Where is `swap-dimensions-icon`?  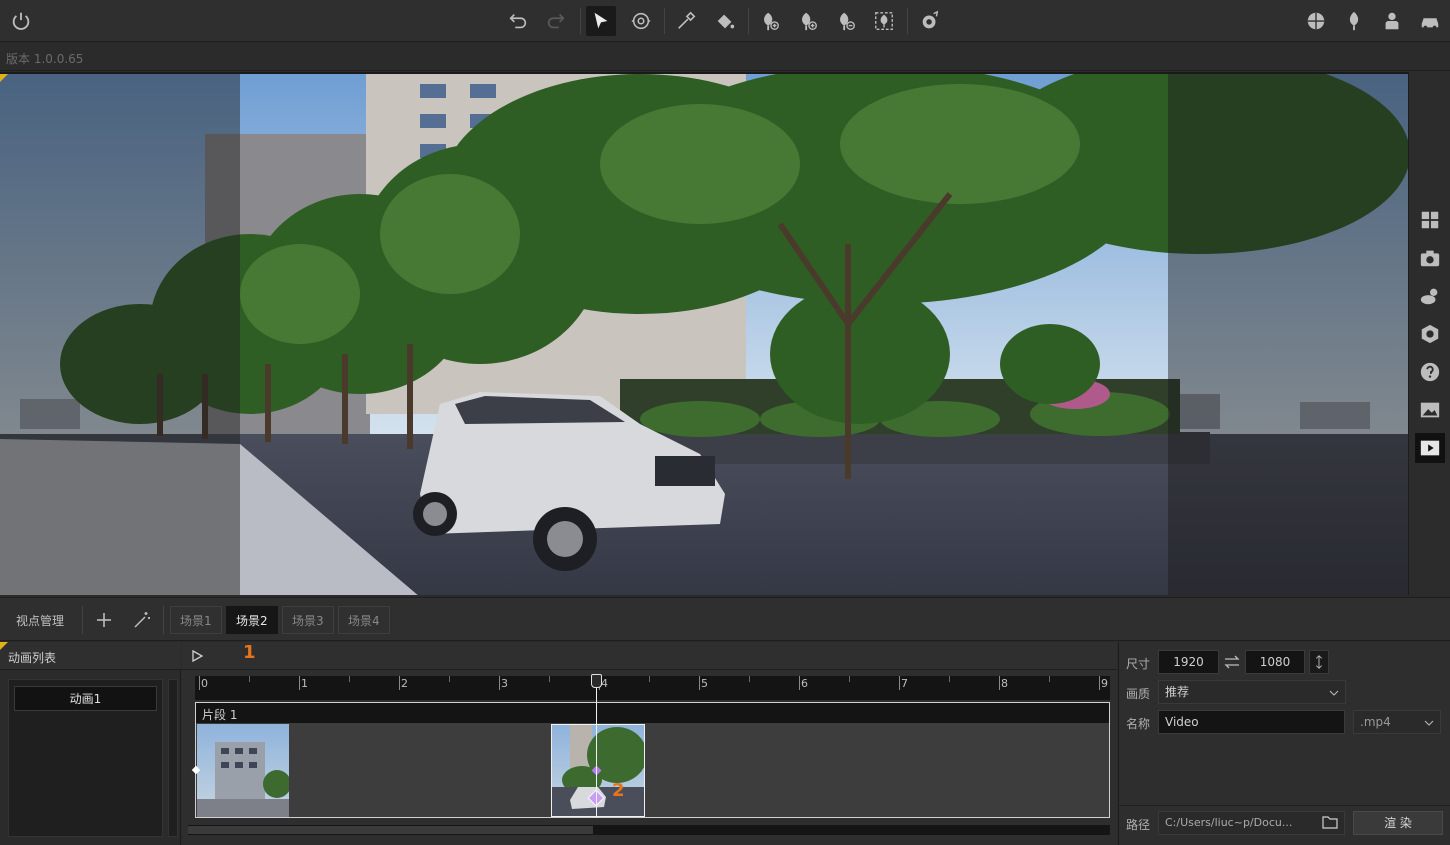 swap-dimensions-icon is located at coordinates (1319, 662).